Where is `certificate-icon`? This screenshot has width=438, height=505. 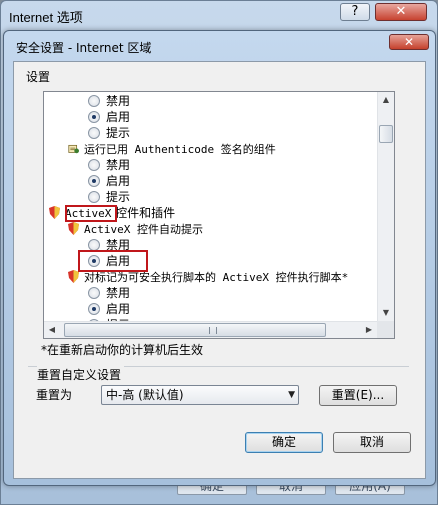
certificate-icon is located at coordinates (73, 149).